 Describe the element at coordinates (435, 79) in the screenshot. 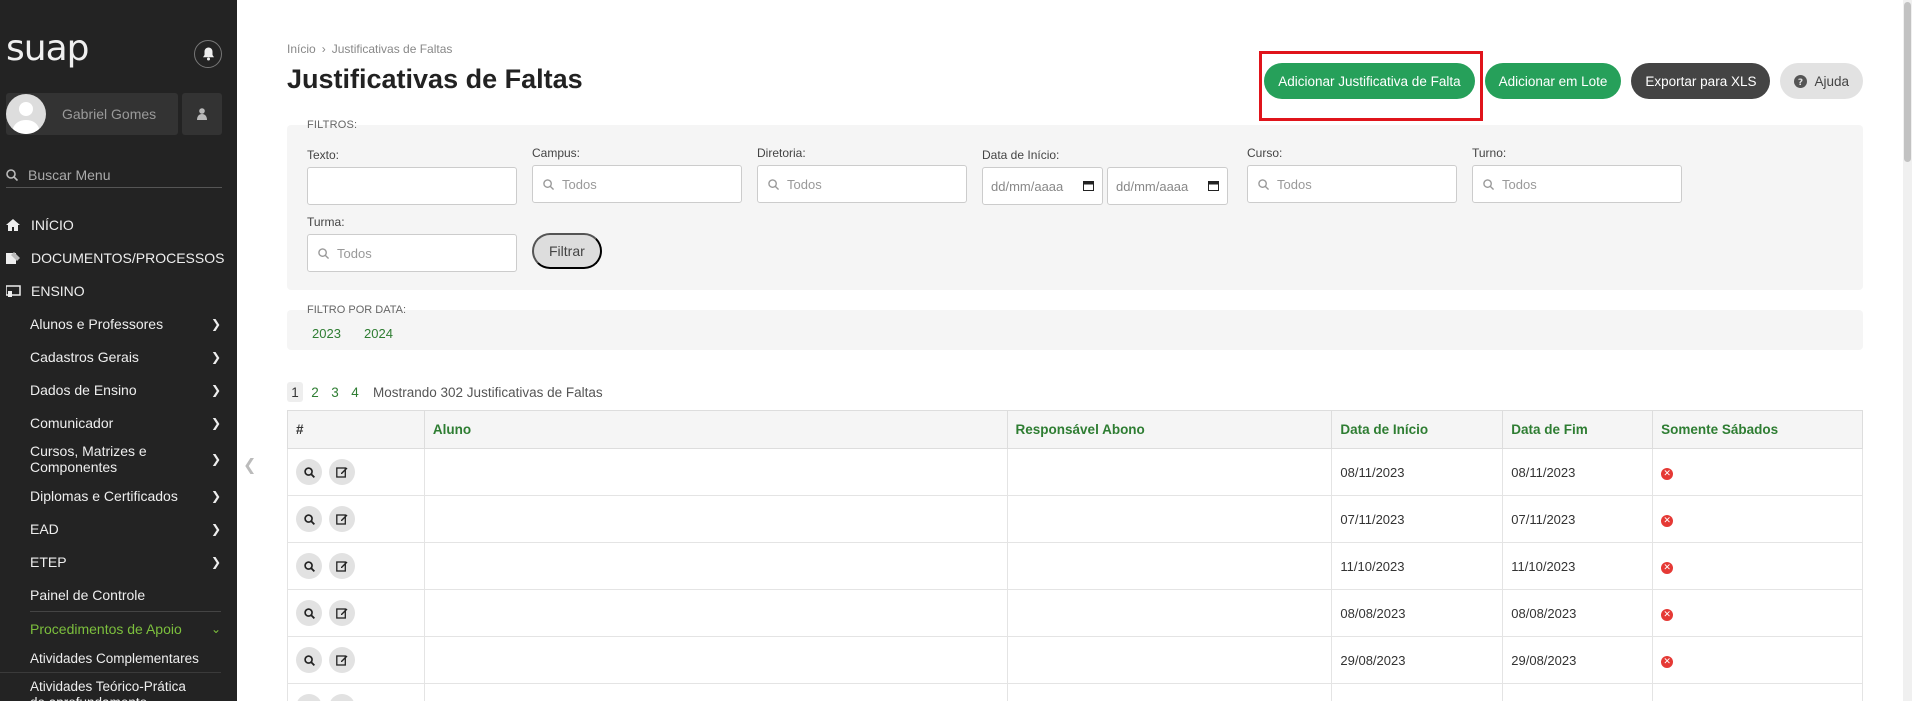

I see `page-title: Justificativas de Faltas` at that location.